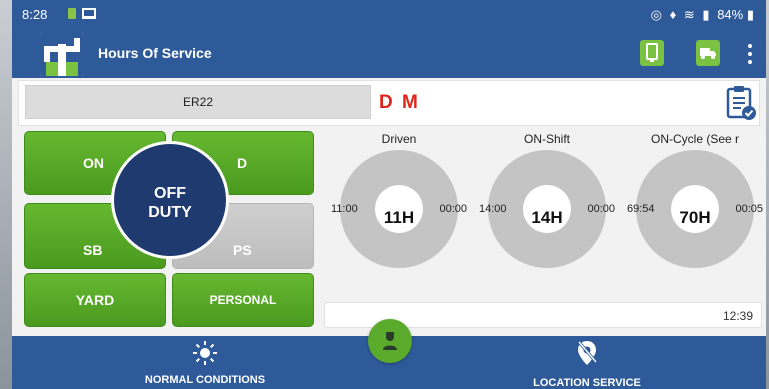  I want to click on current-status-line2: DUTY, so click(170, 212).